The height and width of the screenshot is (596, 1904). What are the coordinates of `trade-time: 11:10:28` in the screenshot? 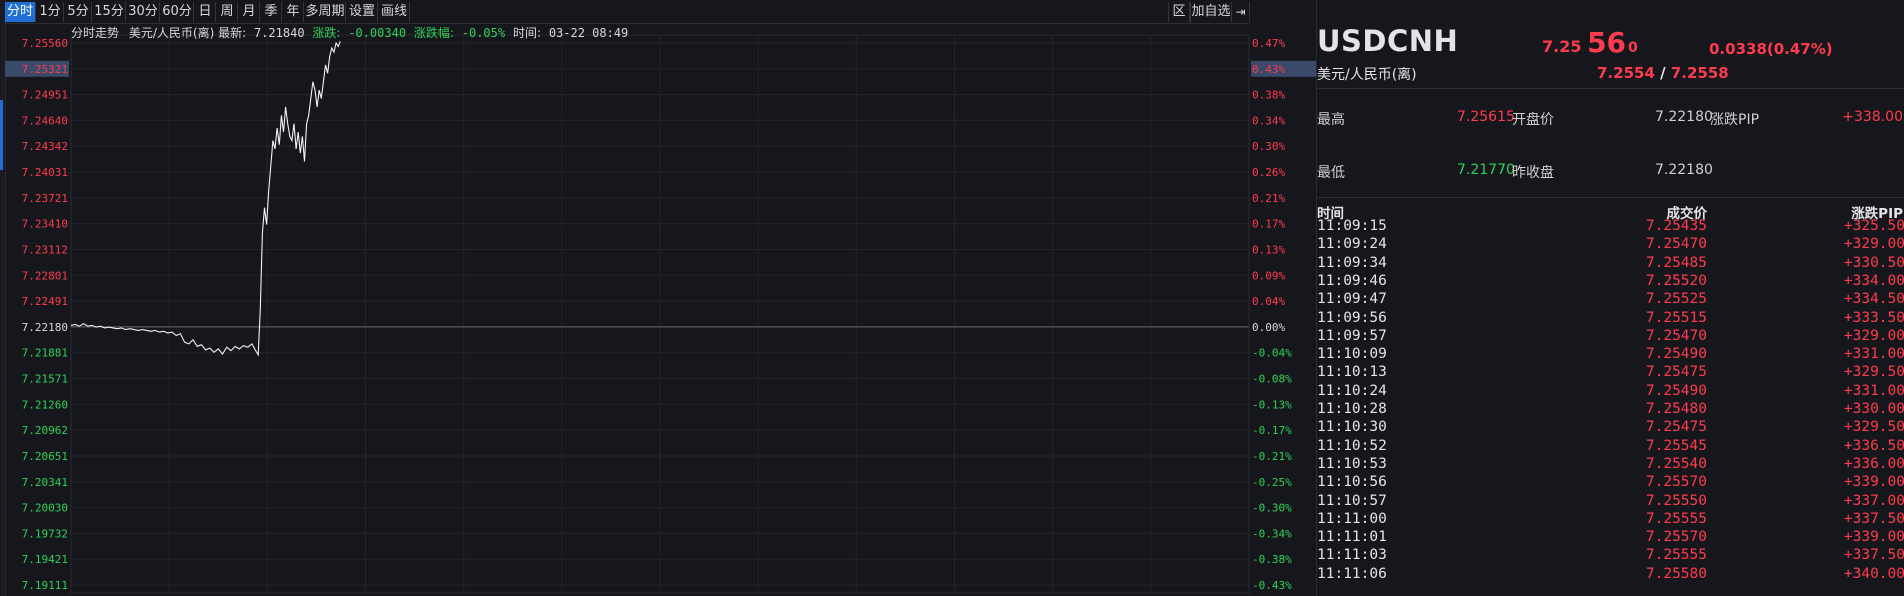 It's located at (1352, 409).